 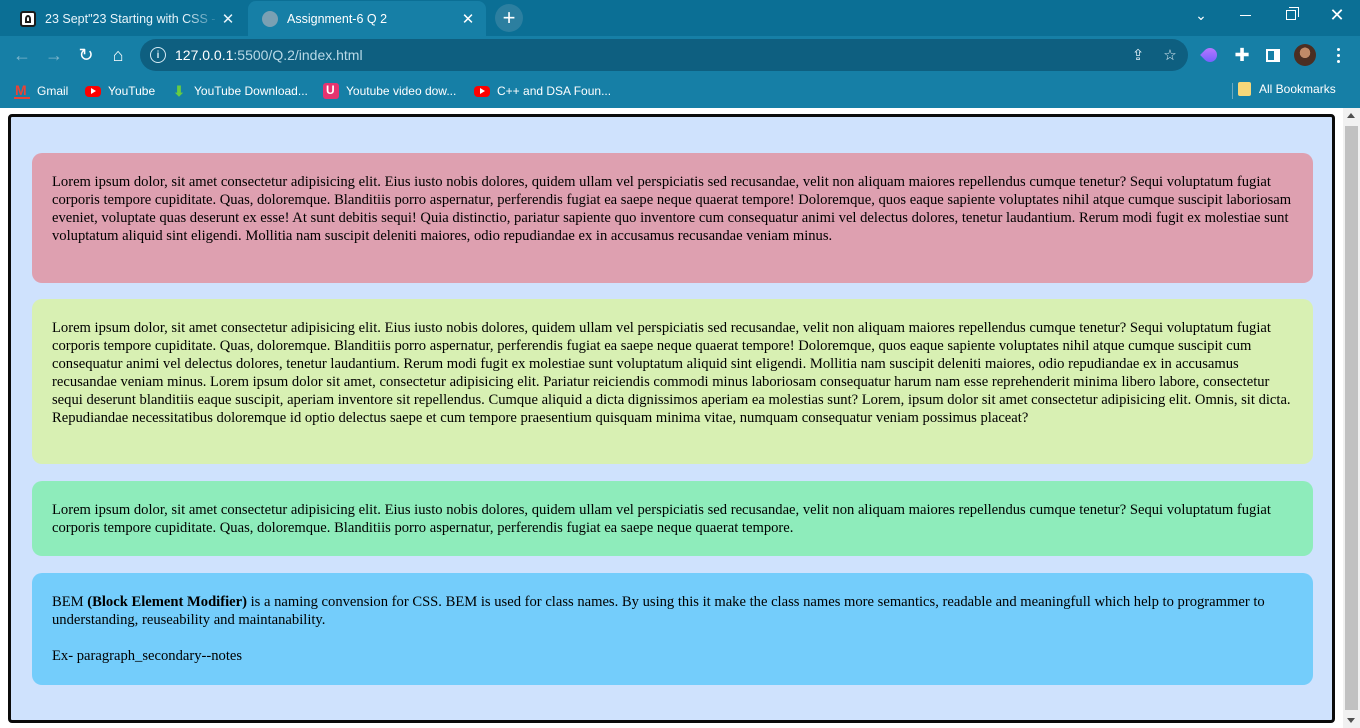 I want to click on url-path: :5500/Q.2/index.html, so click(x=298, y=55).